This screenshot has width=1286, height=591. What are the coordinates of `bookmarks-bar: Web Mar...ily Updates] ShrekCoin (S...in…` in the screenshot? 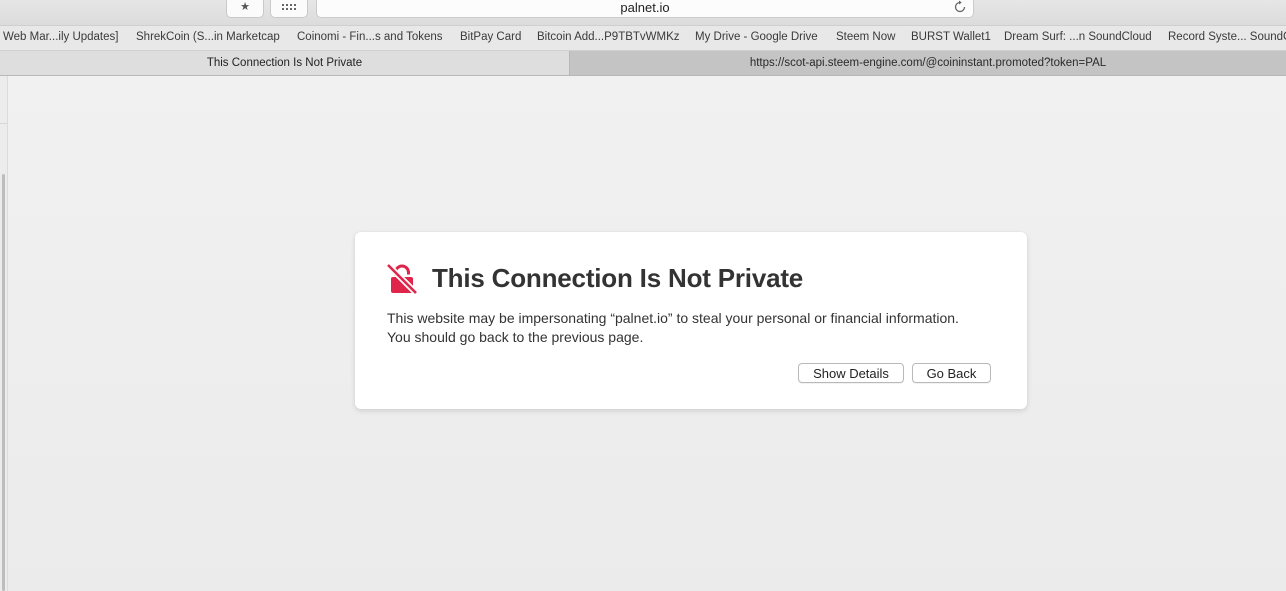 It's located at (643, 38).